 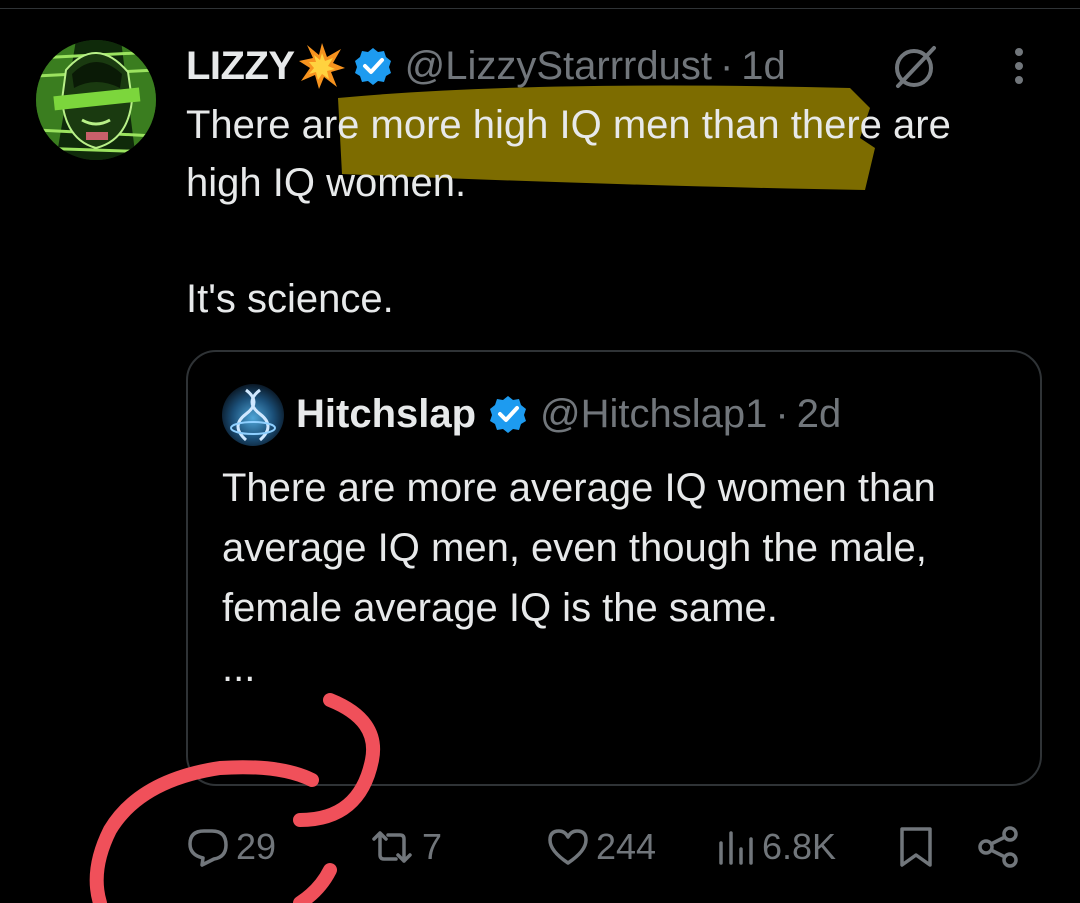 I want to click on like-count: 244, so click(x=626, y=846).